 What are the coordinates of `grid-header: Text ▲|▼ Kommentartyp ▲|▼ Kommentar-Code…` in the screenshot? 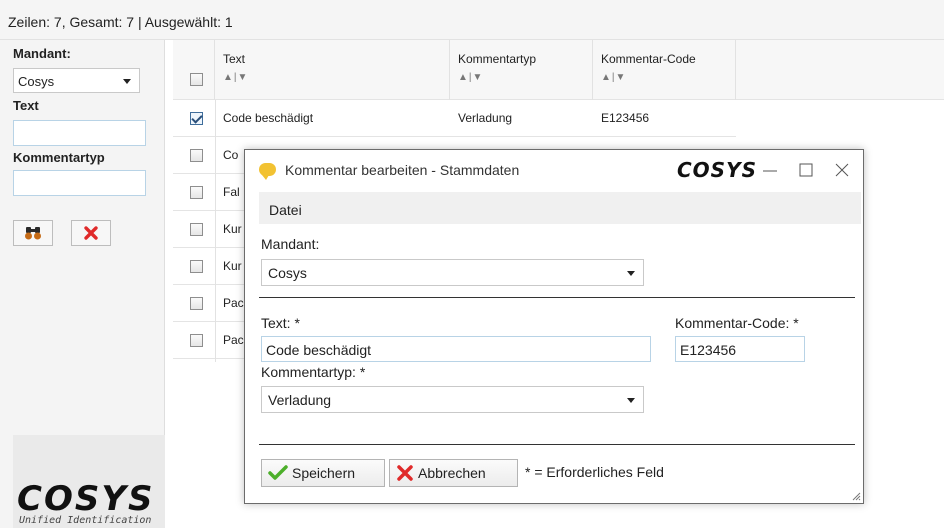 It's located at (558, 70).